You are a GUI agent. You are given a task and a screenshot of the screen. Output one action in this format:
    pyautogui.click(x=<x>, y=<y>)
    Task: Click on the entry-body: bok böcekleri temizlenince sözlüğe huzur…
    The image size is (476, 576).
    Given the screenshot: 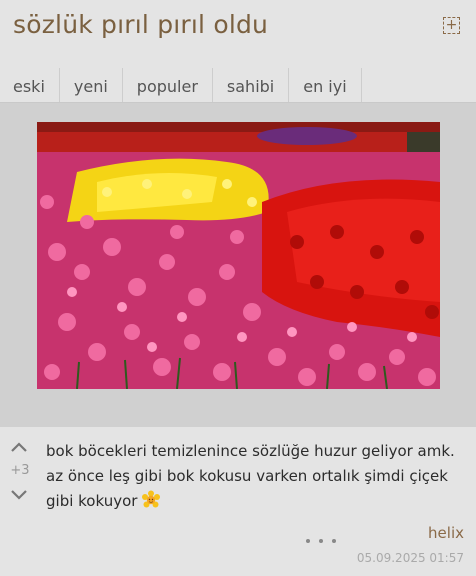 What is the action you would take?
    pyautogui.click(x=251, y=476)
    